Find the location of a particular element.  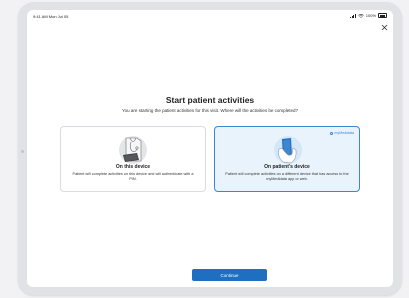

mymedidata-logo-icon is located at coordinates (332, 133).